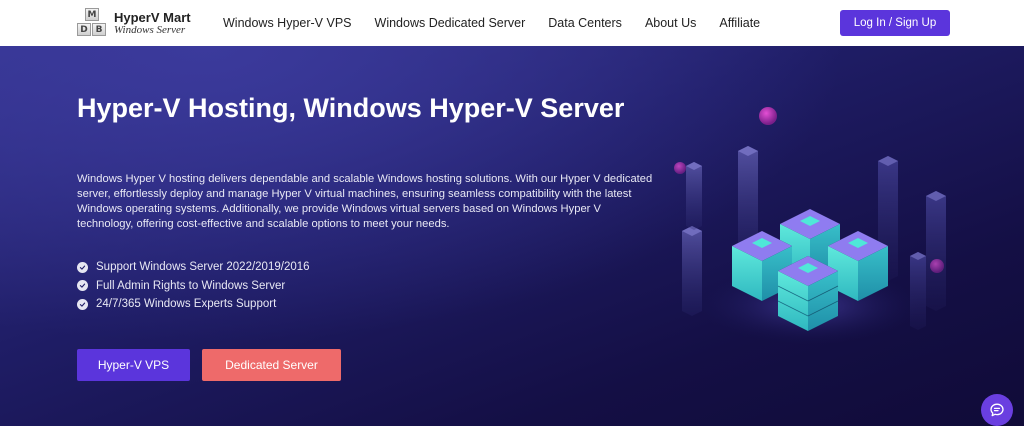 Image resolution: width=1024 pixels, height=426 pixels. Describe the element at coordinates (186, 304) in the screenshot. I see `feature-text: 24/7/365 Windows Experts Support` at that location.